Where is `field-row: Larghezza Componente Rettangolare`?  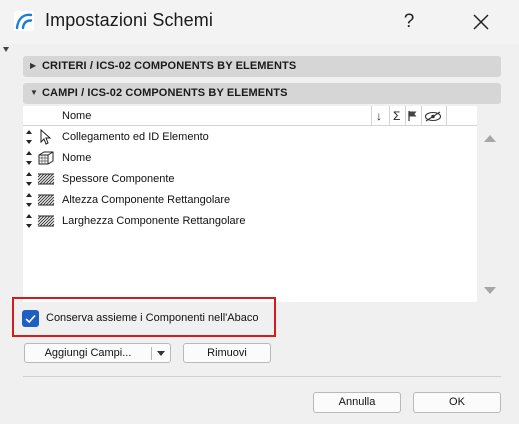
field-row: Larghezza Componente Rettangolare is located at coordinates (250, 221).